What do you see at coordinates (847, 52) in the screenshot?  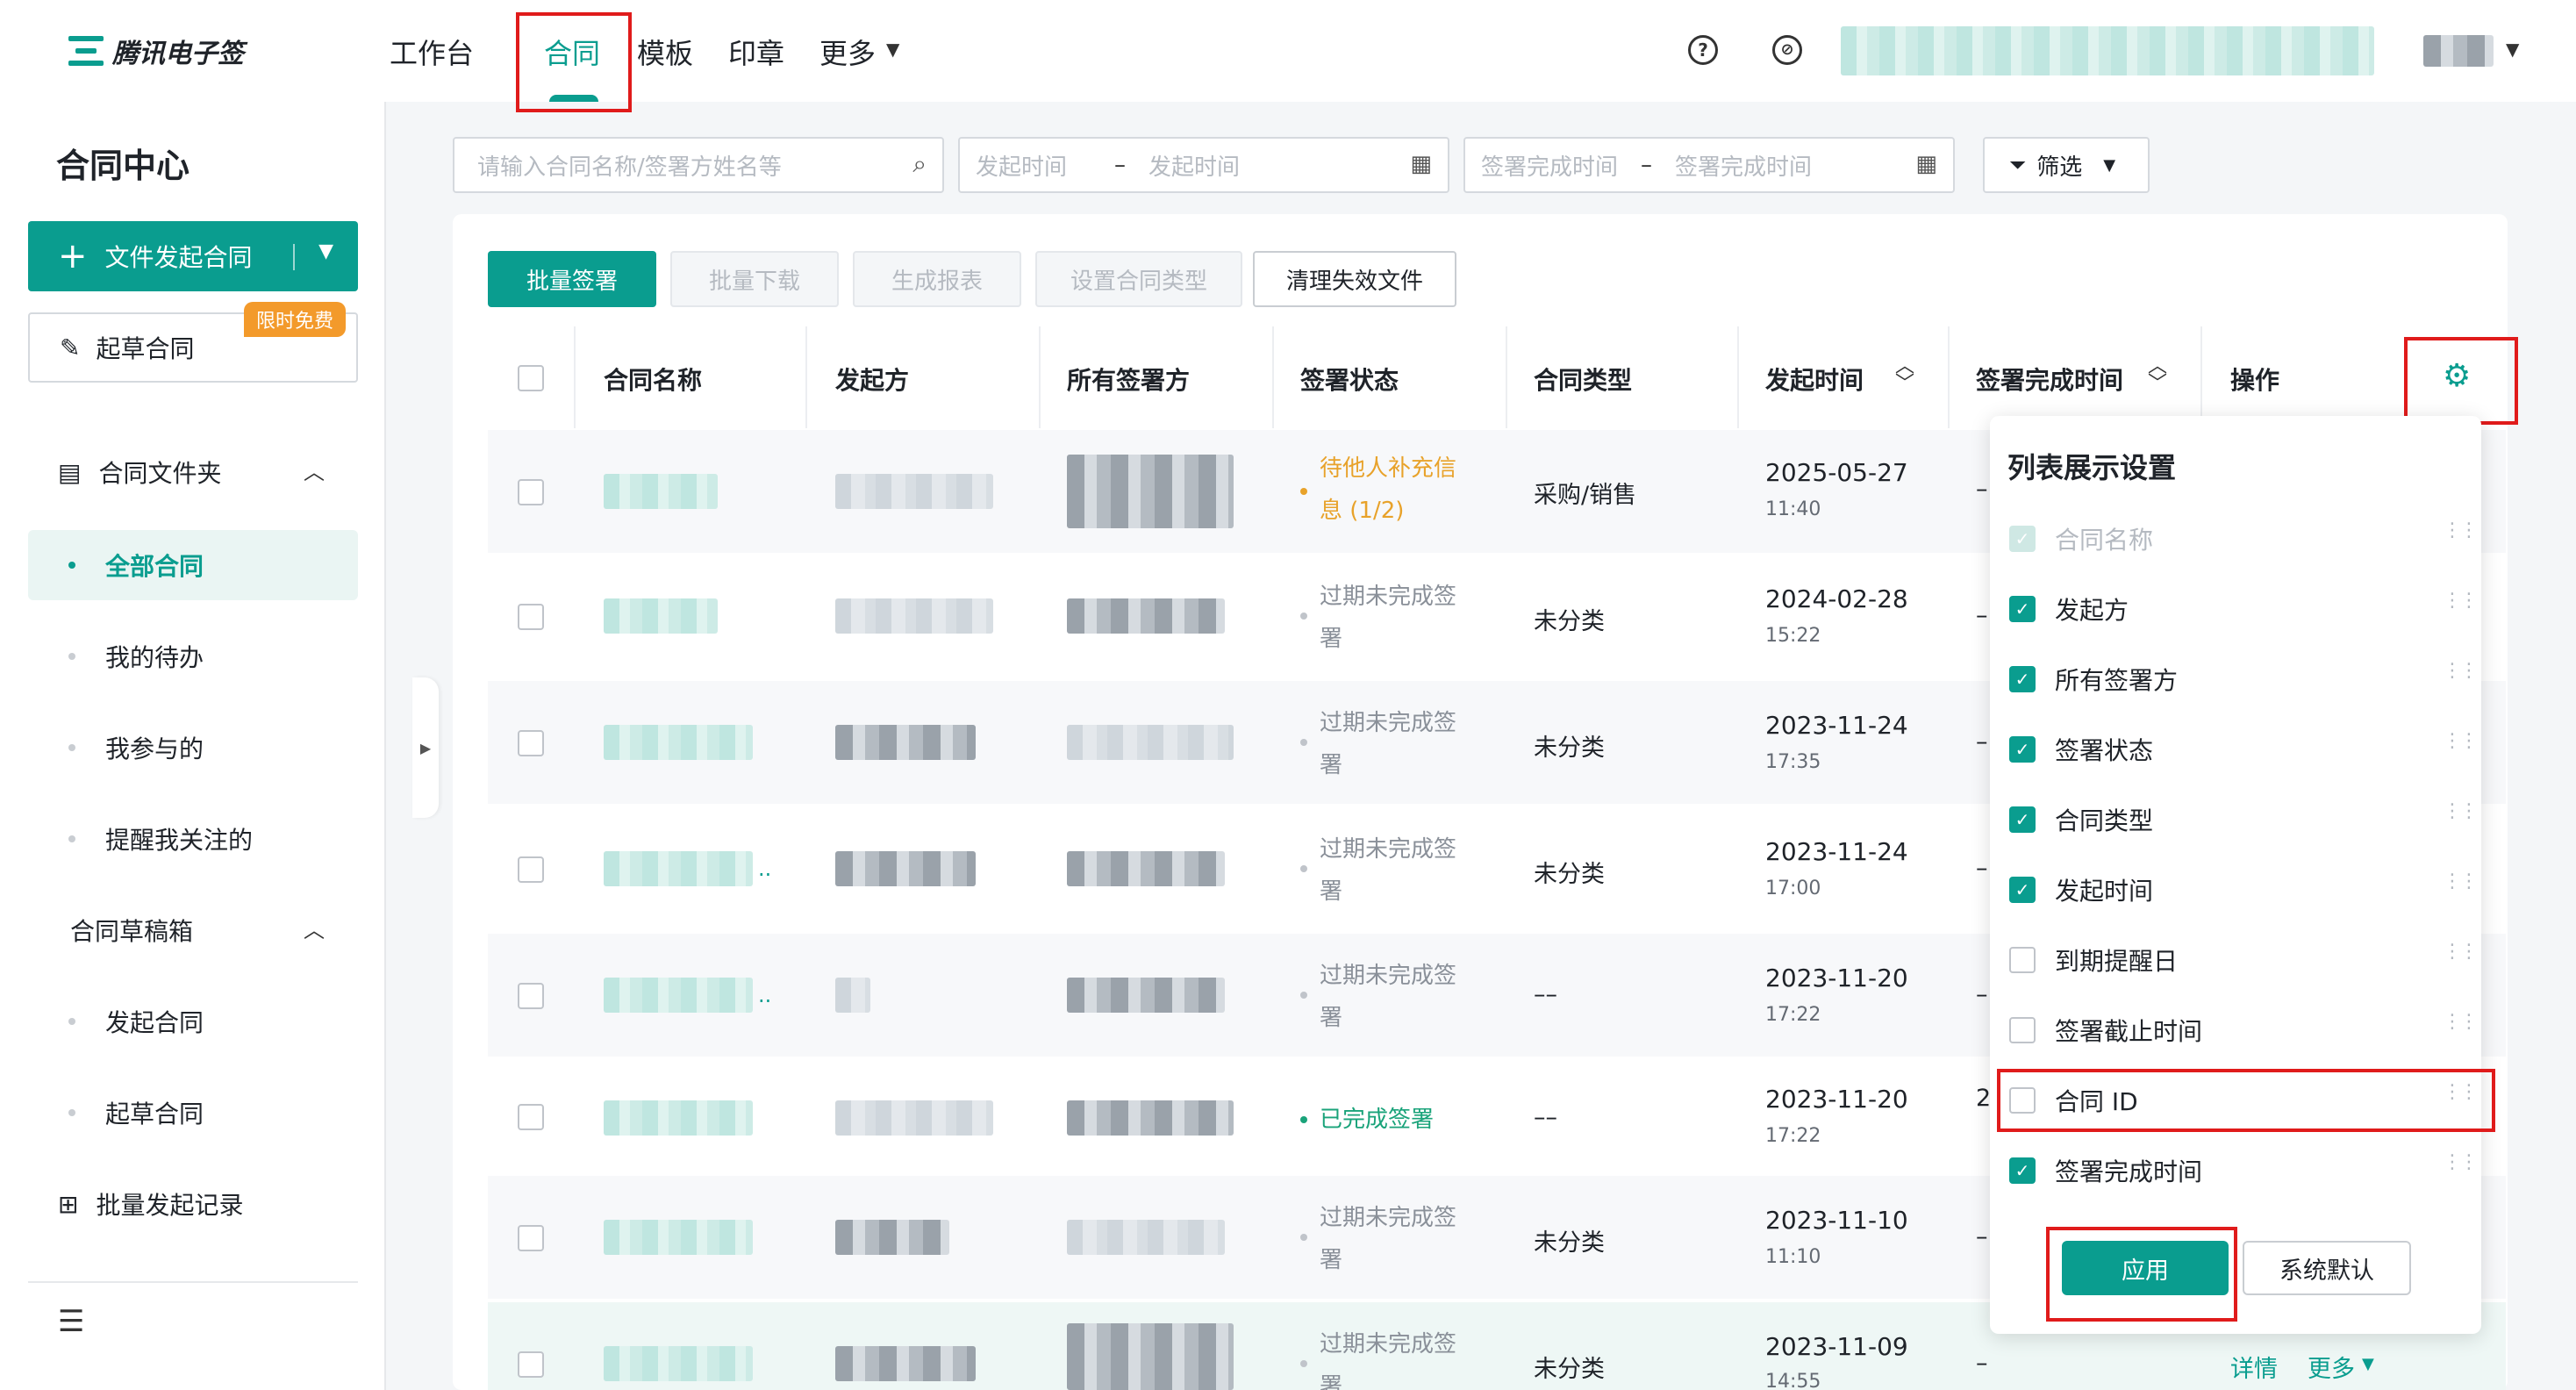 I see `nav-more: 更多` at bounding box center [847, 52].